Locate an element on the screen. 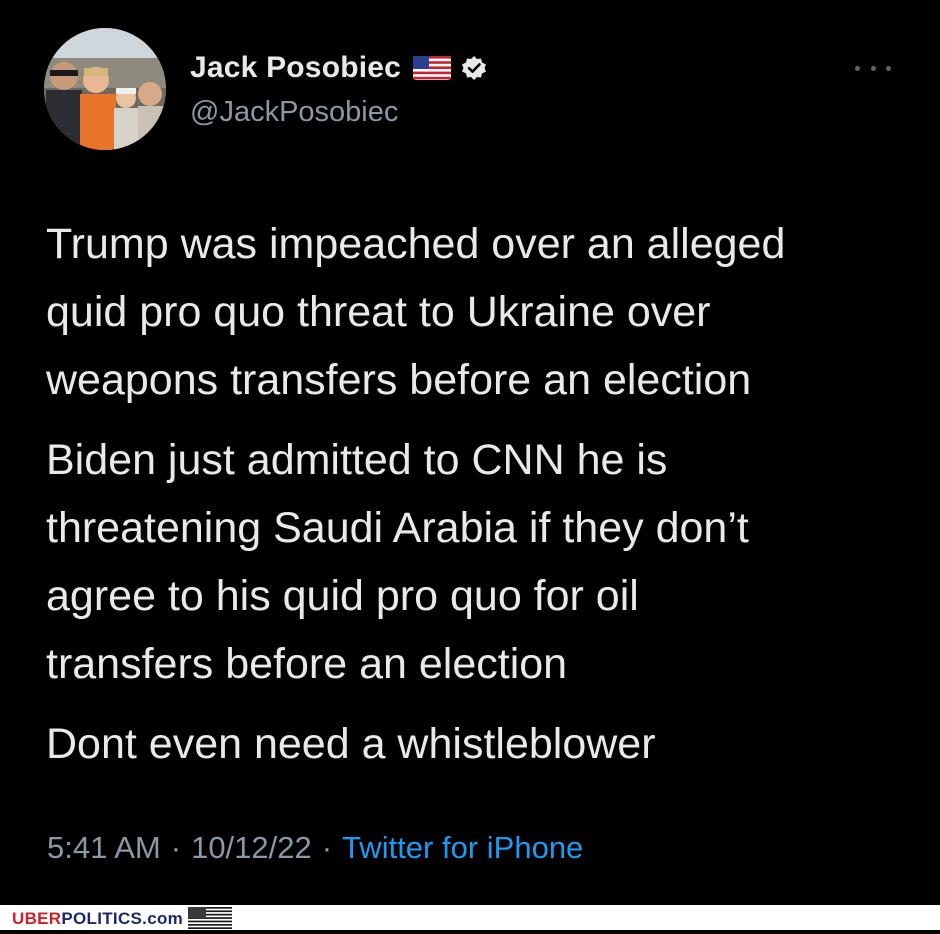  author-handle: @JackPosobiec is located at coordinates (294, 112).